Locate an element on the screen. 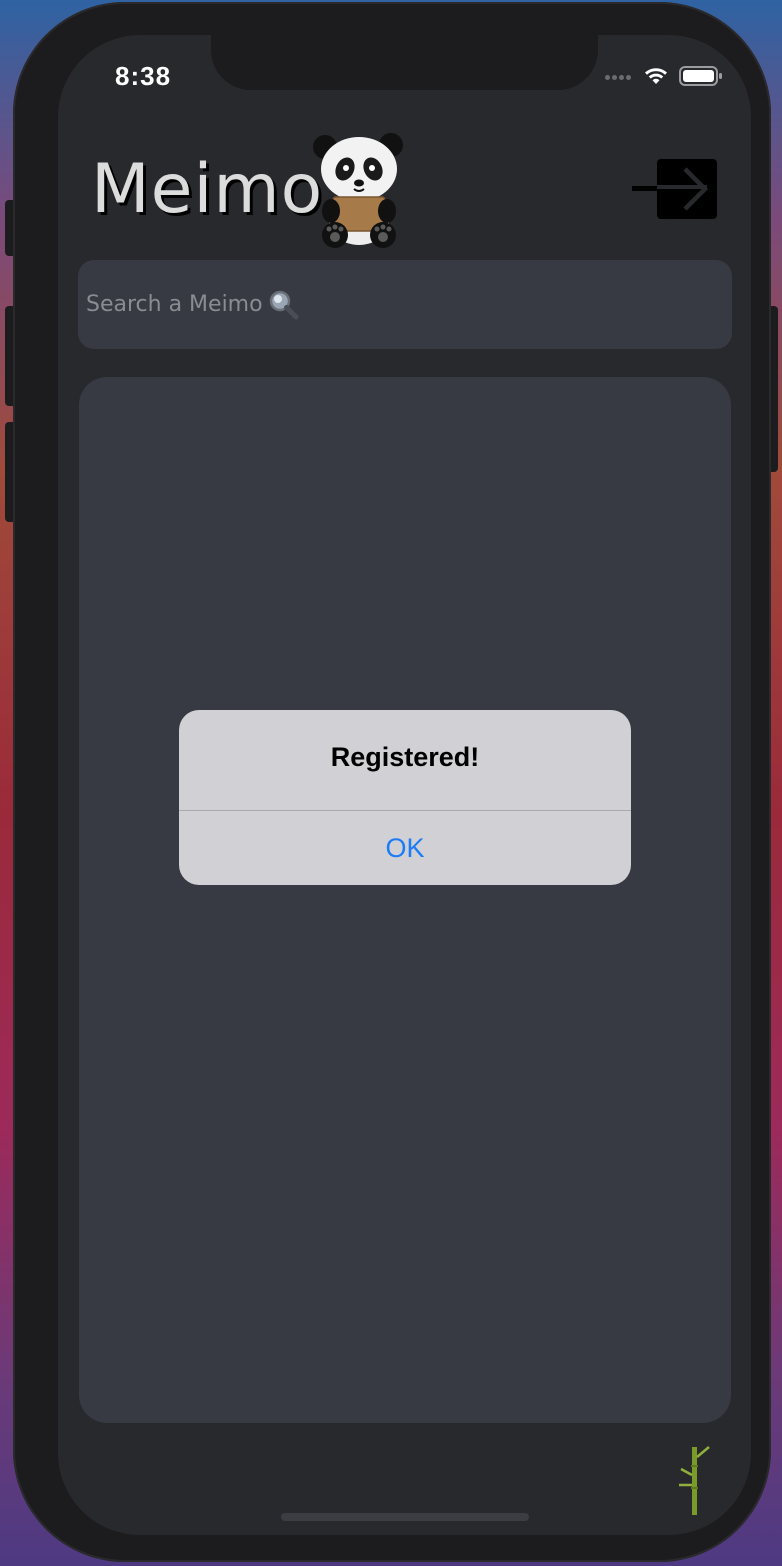 This screenshot has height=1566, width=782. magnifier-icon is located at coordinates (284, 304).